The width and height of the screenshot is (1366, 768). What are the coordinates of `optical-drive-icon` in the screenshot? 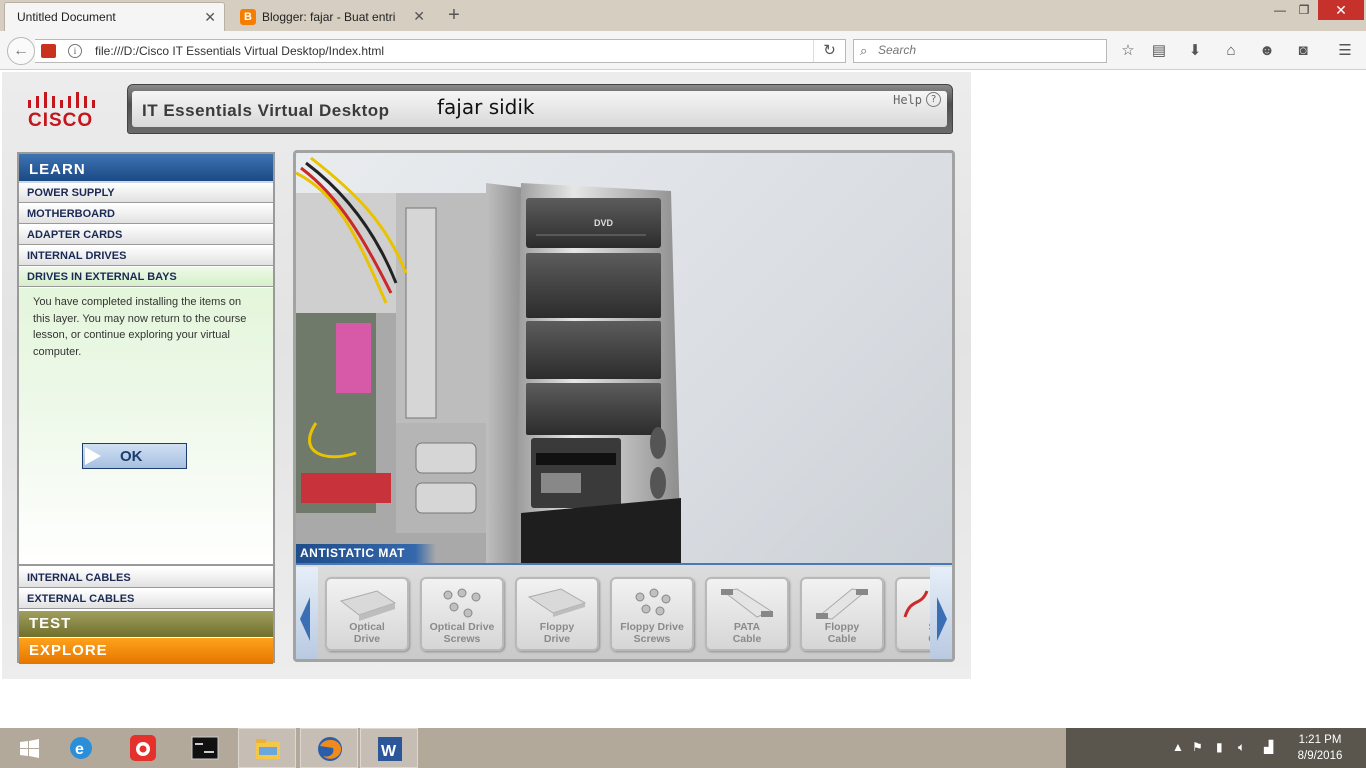 It's located at (368, 605).